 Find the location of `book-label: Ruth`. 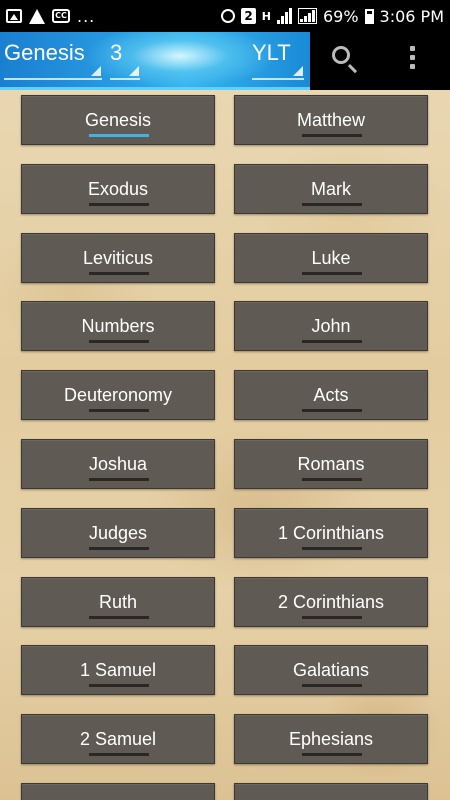

book-label: Ruth is located at coordinates (118, 601).